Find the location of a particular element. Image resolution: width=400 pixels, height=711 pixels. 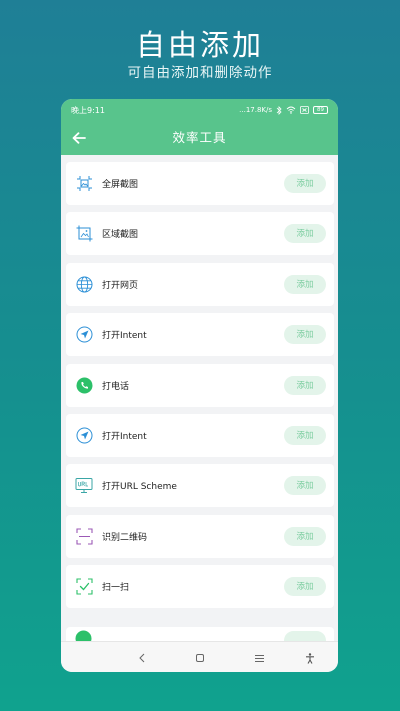

menu-nav-icon is located at coordinates (259, 658).